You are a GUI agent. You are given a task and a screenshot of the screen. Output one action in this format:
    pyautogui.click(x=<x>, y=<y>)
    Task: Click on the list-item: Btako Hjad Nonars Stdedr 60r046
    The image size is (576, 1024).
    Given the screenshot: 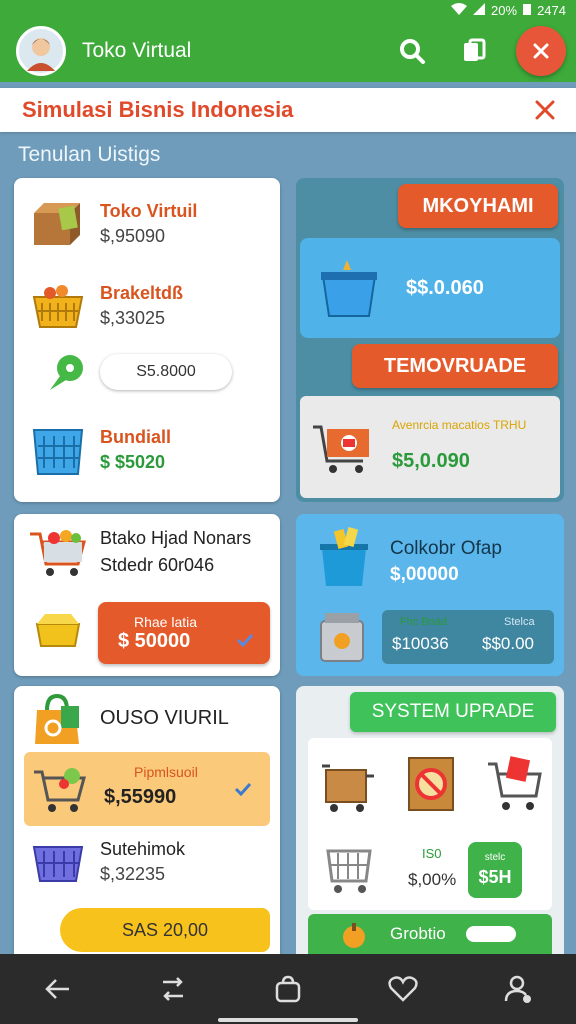 What is the action you would take?
    pyautogui.click(x=139, y=552)
    